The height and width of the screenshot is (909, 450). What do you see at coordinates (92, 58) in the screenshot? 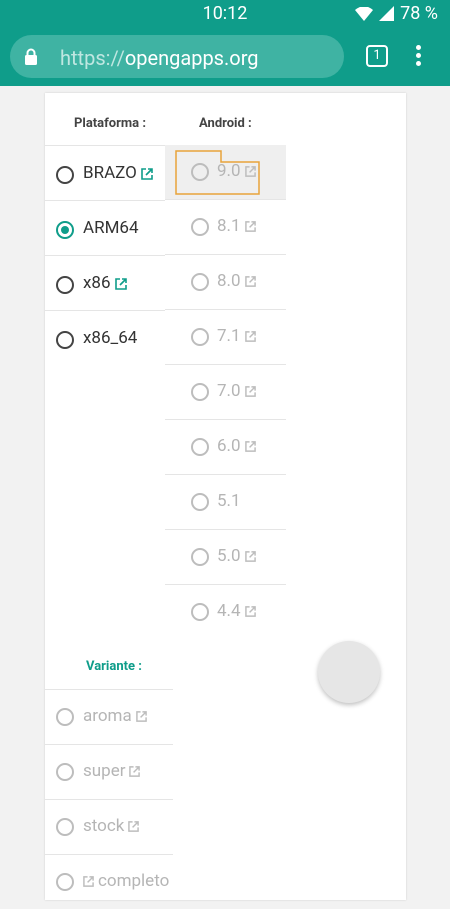
I see `url-scheme: https://` at bounding box center [92, 58].